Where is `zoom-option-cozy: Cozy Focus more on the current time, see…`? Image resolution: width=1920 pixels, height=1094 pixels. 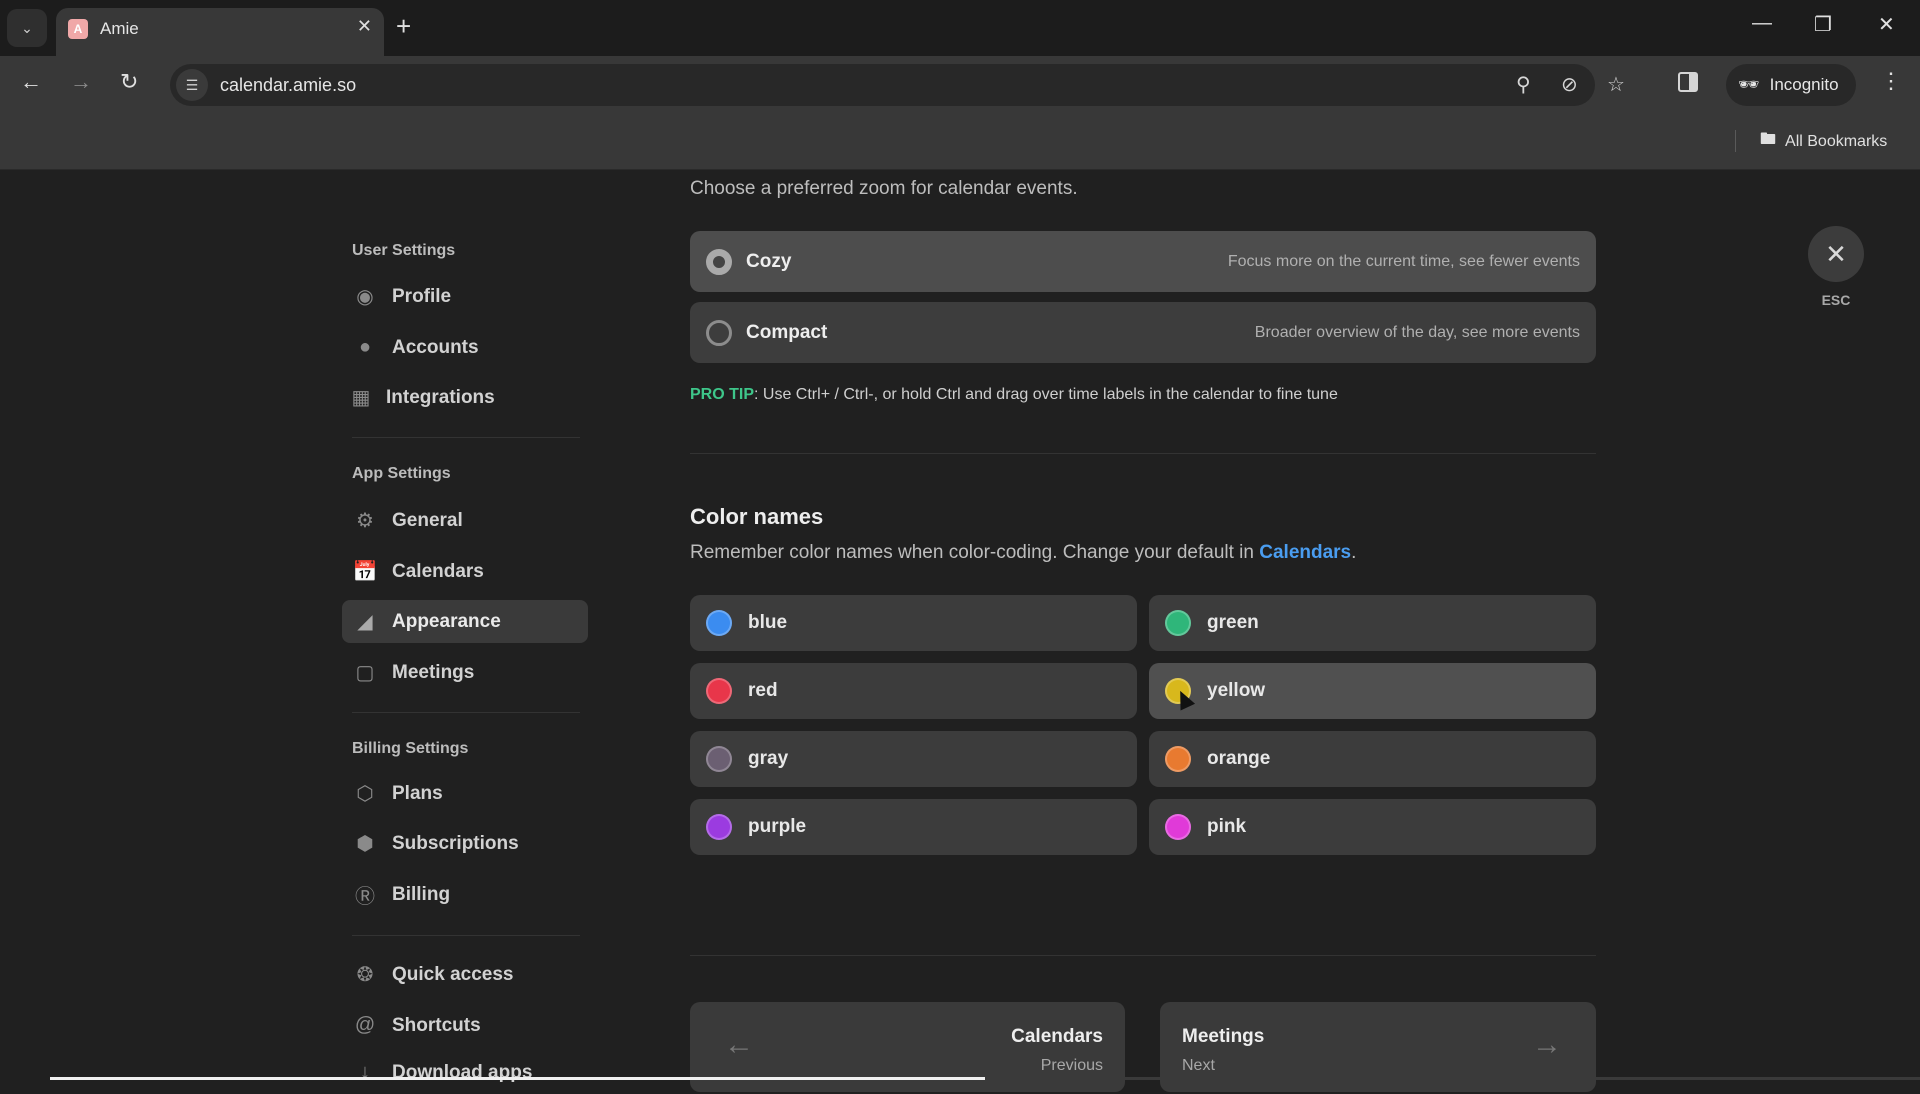 zoom-option-cozy: Cozy Focus more on the current time, see… is located at coordinates (1143, 261).